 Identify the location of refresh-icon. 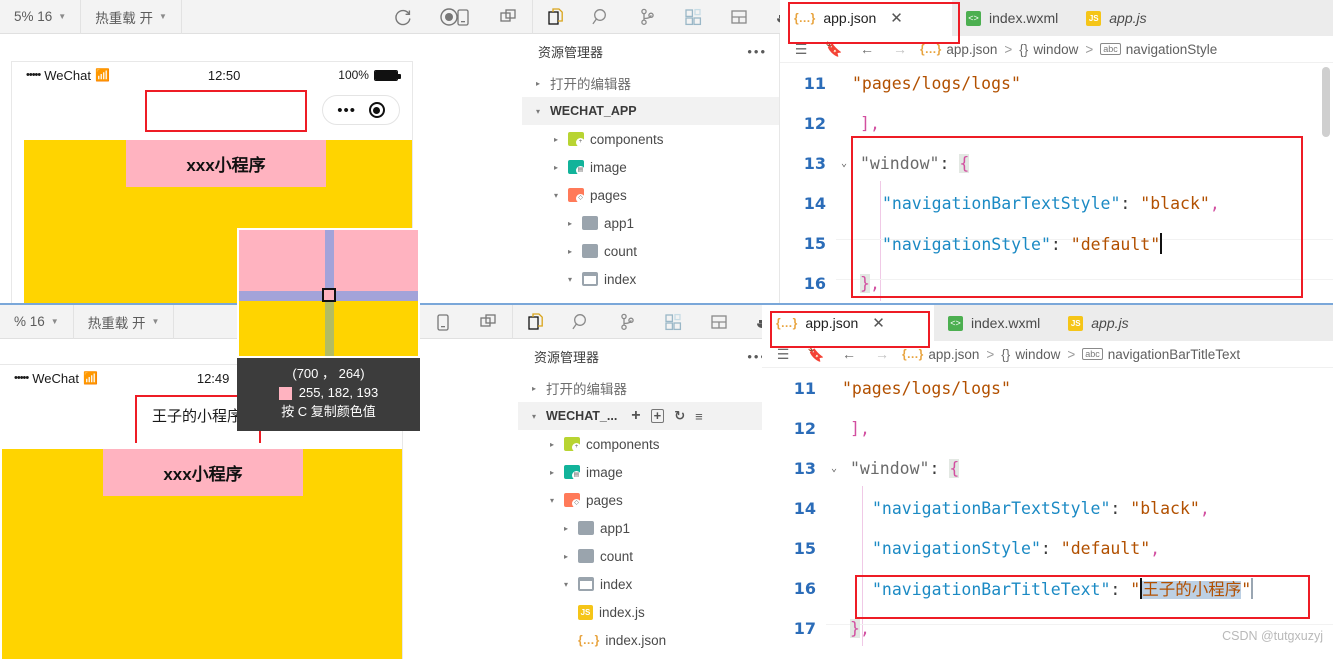
(403, 17).